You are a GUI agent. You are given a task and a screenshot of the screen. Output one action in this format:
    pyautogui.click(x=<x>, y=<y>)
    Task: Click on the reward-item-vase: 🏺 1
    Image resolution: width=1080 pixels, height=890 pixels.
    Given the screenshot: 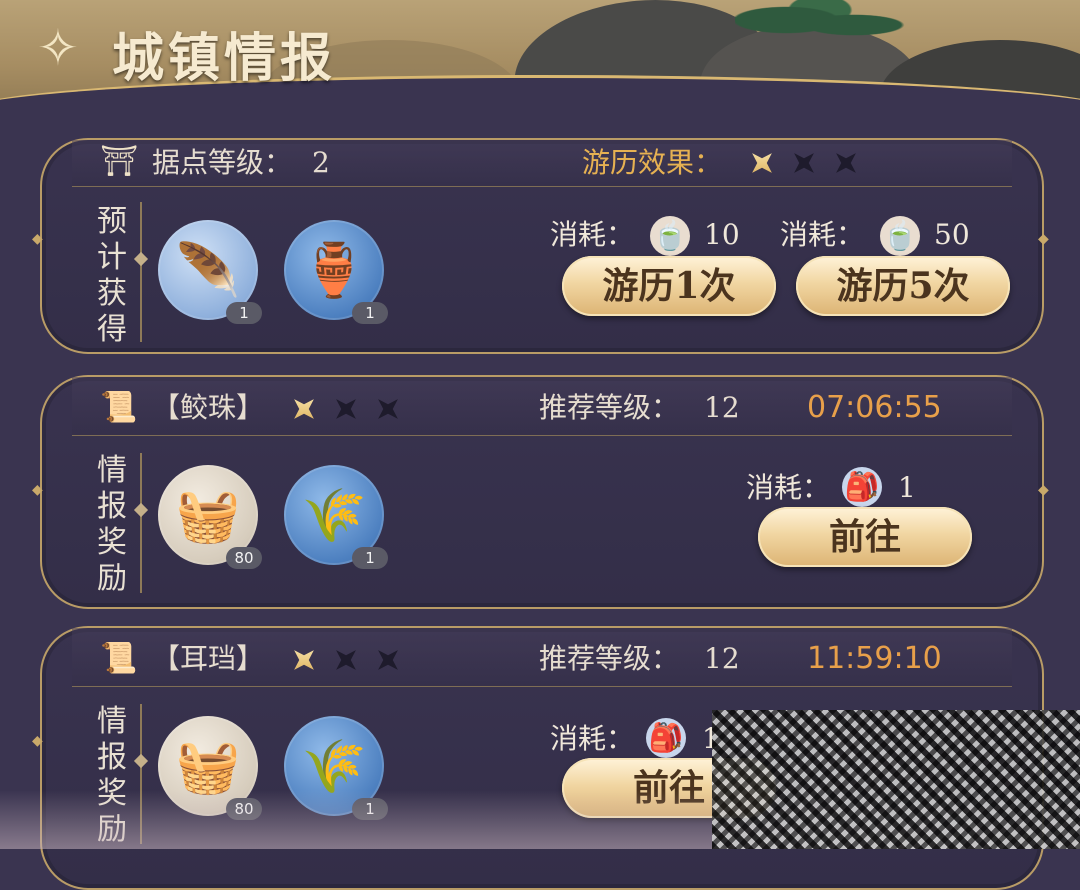 What is the action you would take?
    pyautogui.click(x=336, y=272)
    